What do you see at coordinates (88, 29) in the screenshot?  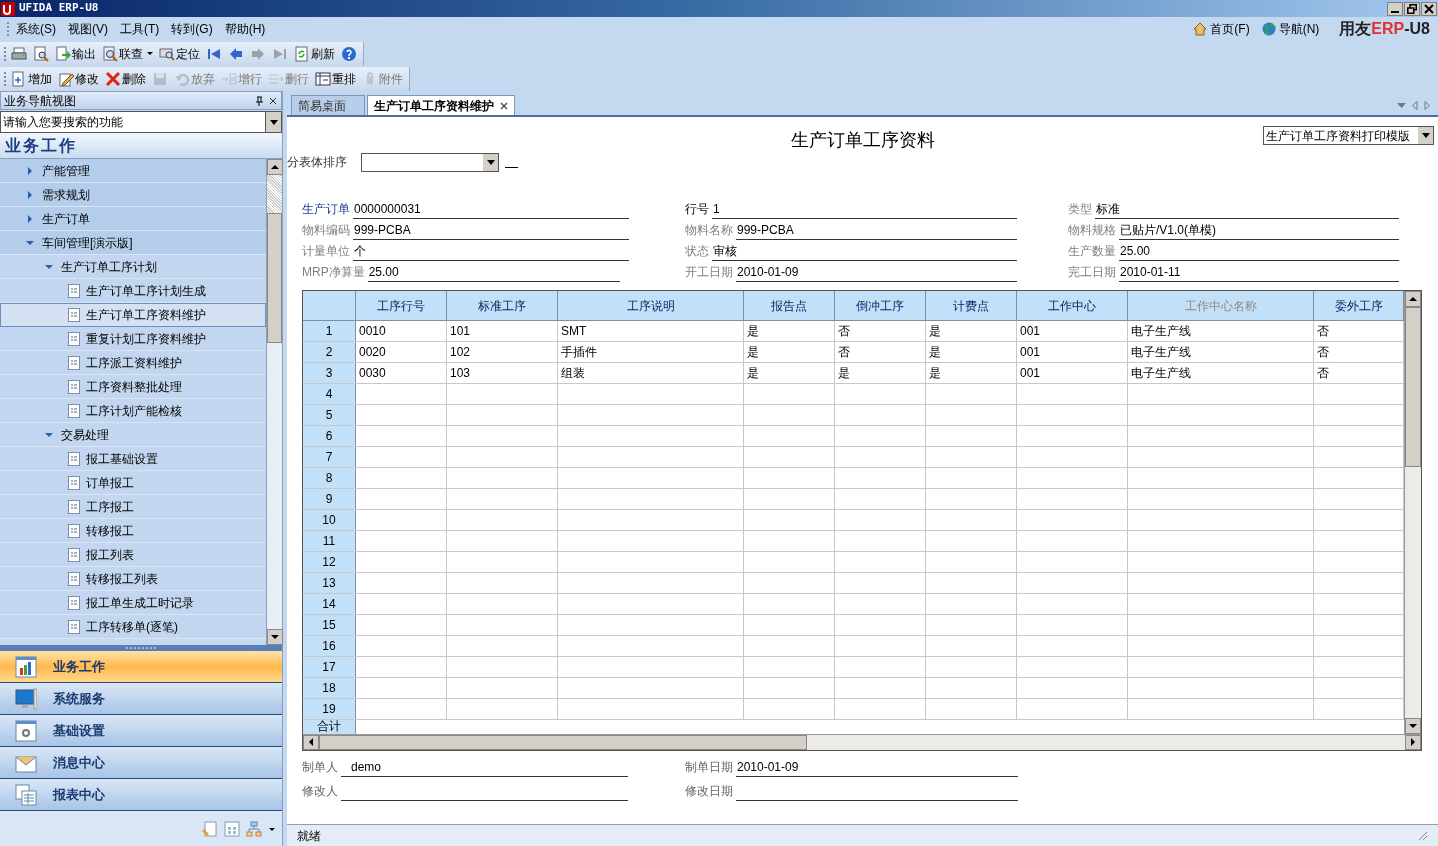 I see `menu-item: 视图(V)` at bounding box center [88, 29].